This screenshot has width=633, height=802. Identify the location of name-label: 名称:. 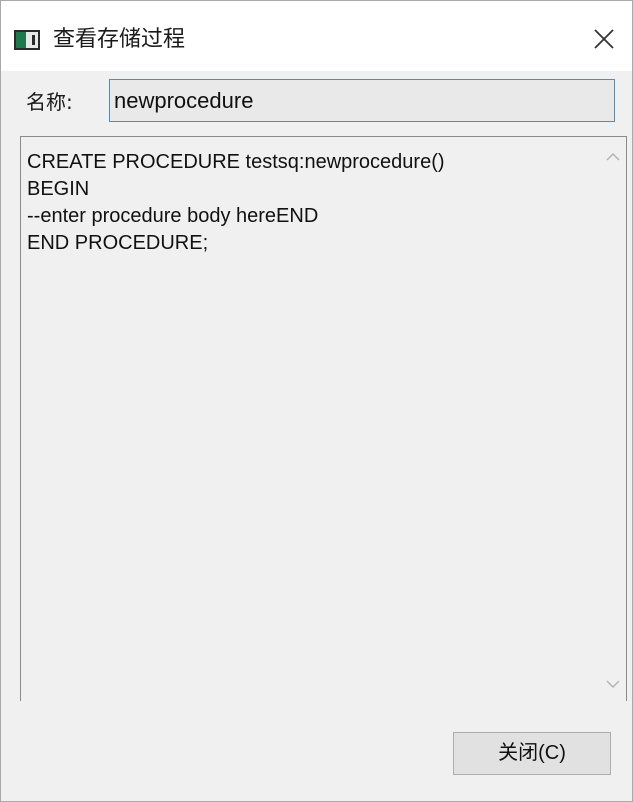
(49, 102).